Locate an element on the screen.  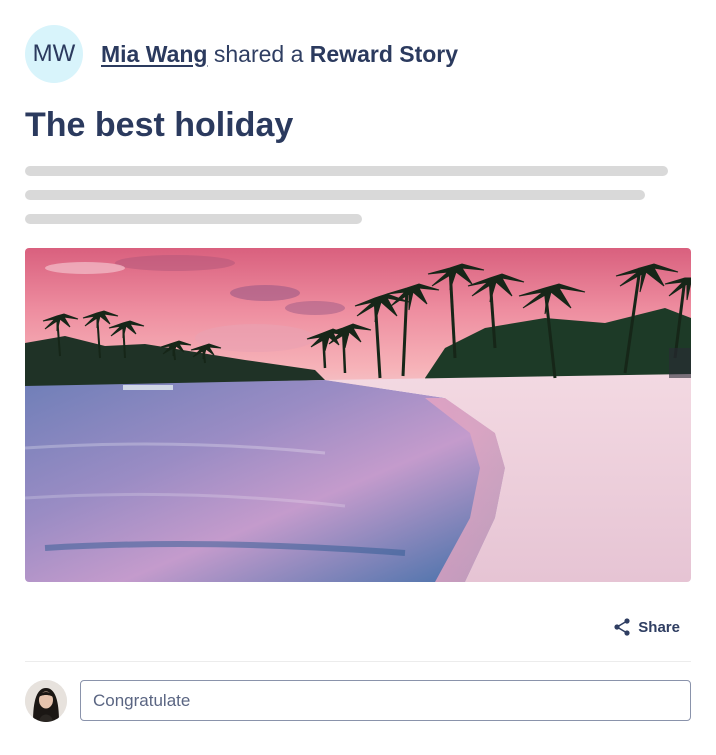
post-header: MW Mia Wang shared a Reward Story is located at coordinates (241, 54).